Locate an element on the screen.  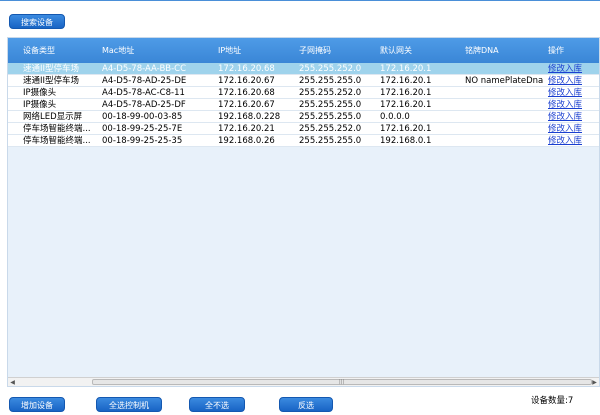
column-header-mask: 子网掩码 is located at coordinates (315, 50).